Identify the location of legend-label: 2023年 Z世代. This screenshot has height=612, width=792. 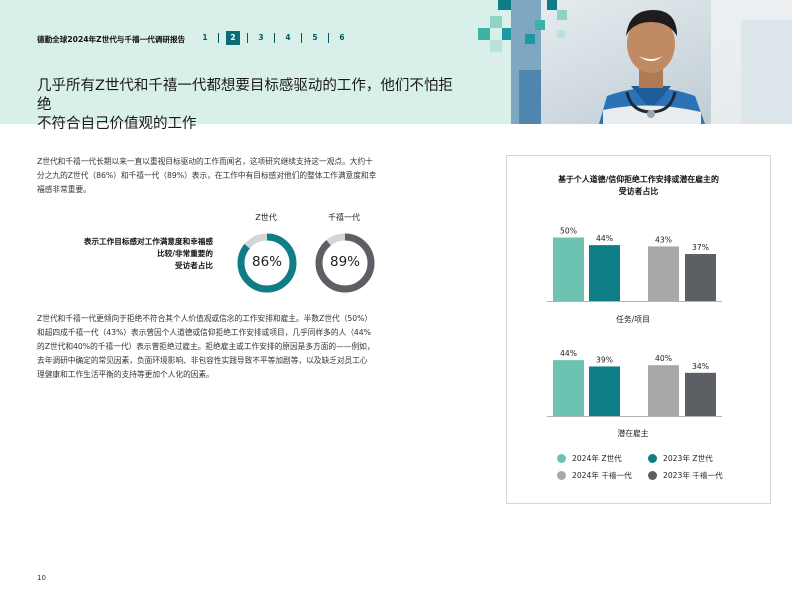
(688, 458).